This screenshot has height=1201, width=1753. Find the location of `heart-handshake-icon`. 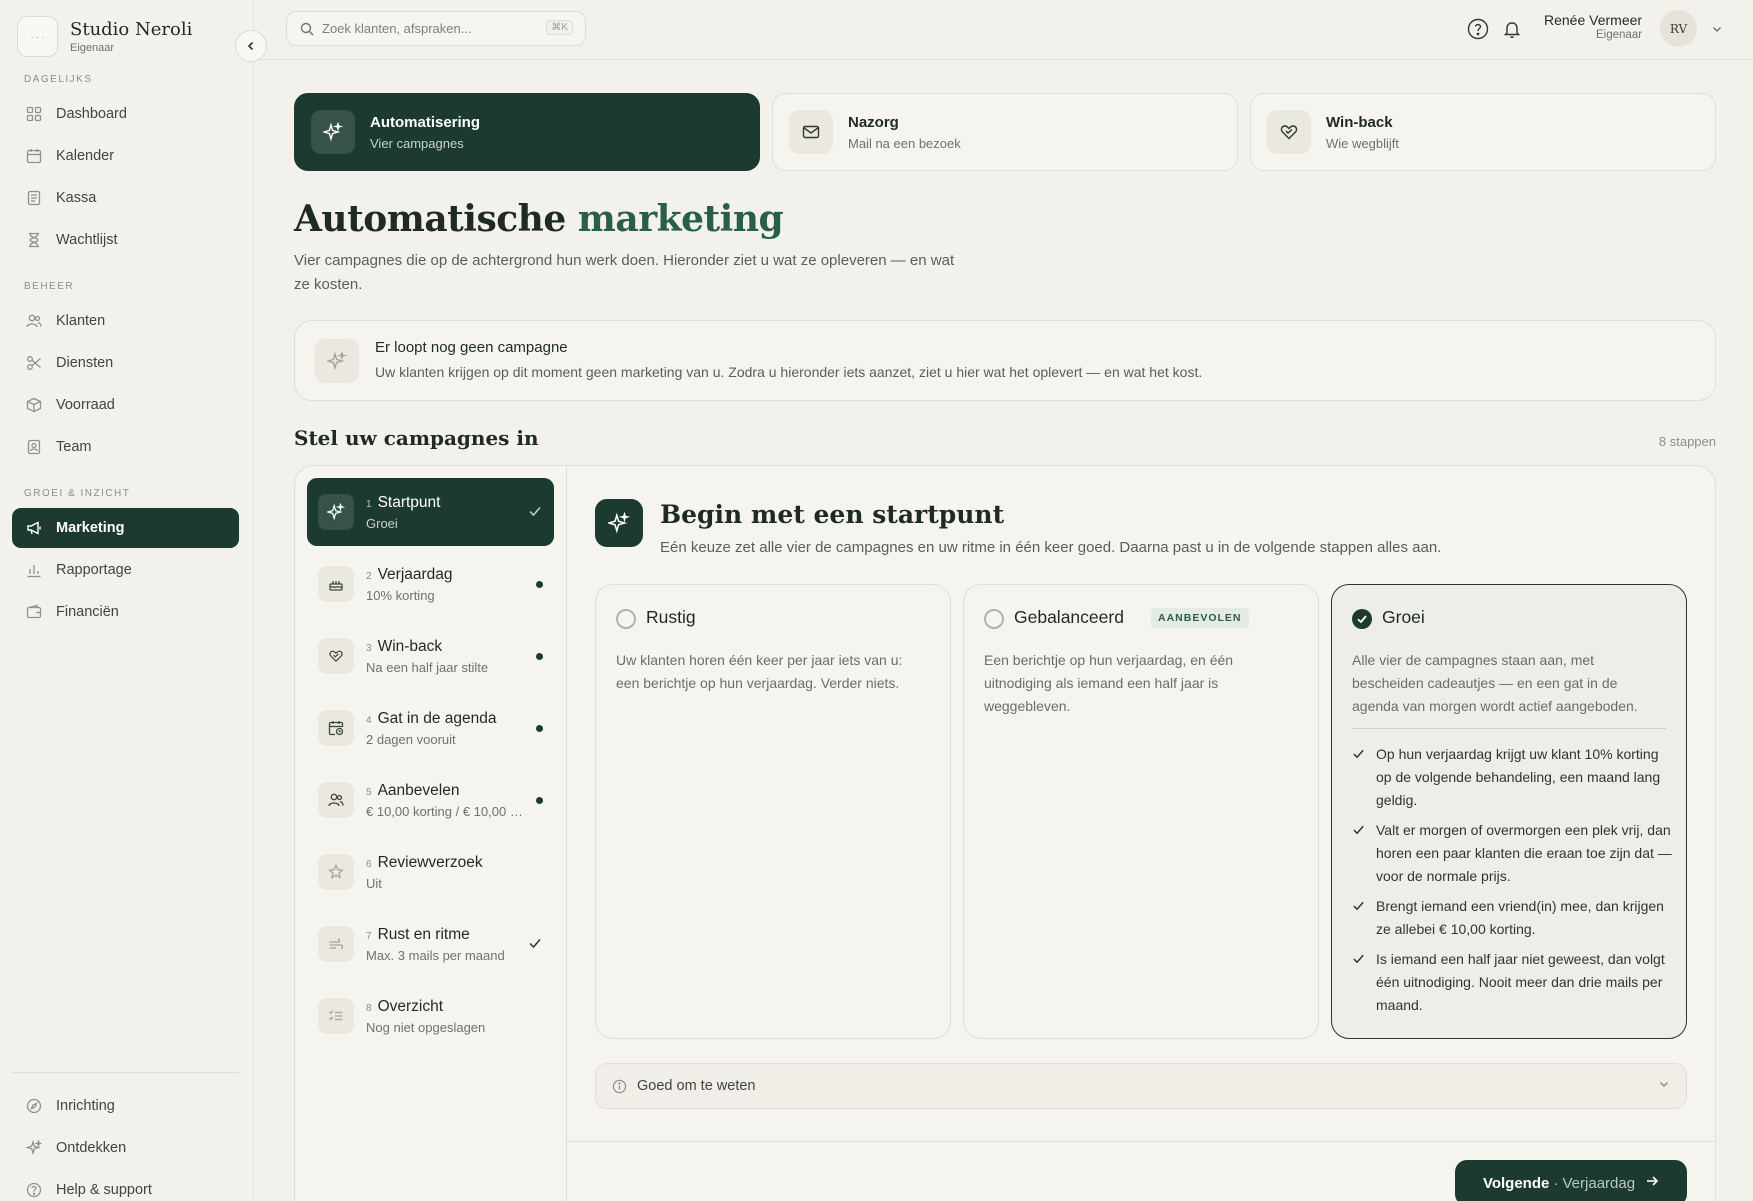

heart-handshake-icon is located at coordinates (1289, 132).